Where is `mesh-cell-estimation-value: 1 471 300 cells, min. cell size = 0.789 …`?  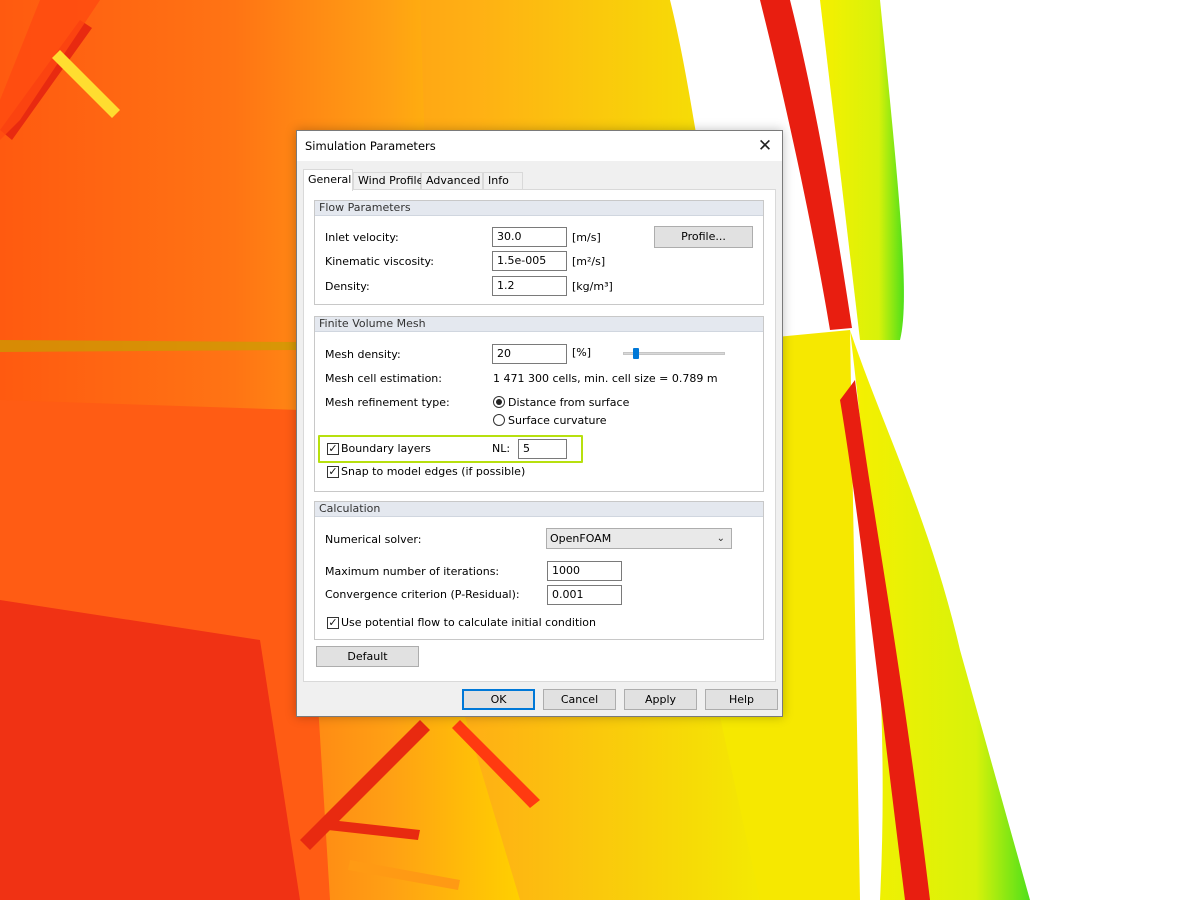 mesh-cell-estimation-value: 1 471 300 cells, min. cell size = 0.789 … is located at coordinates (605, 378).